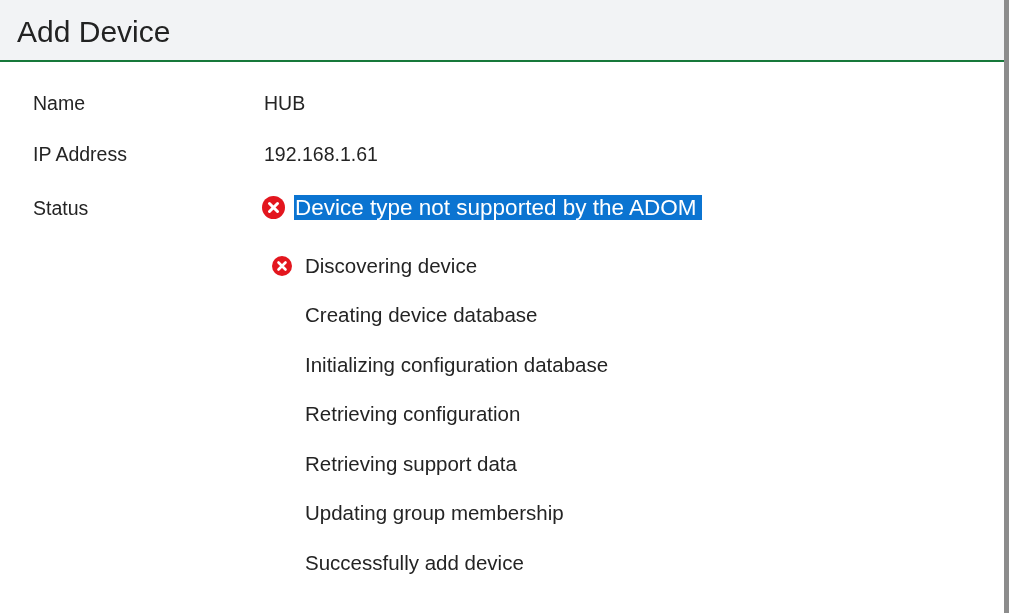  Describe the element at coordinates (391, 265) in the screenshot. I see `step-label: Discovering device` at that location.